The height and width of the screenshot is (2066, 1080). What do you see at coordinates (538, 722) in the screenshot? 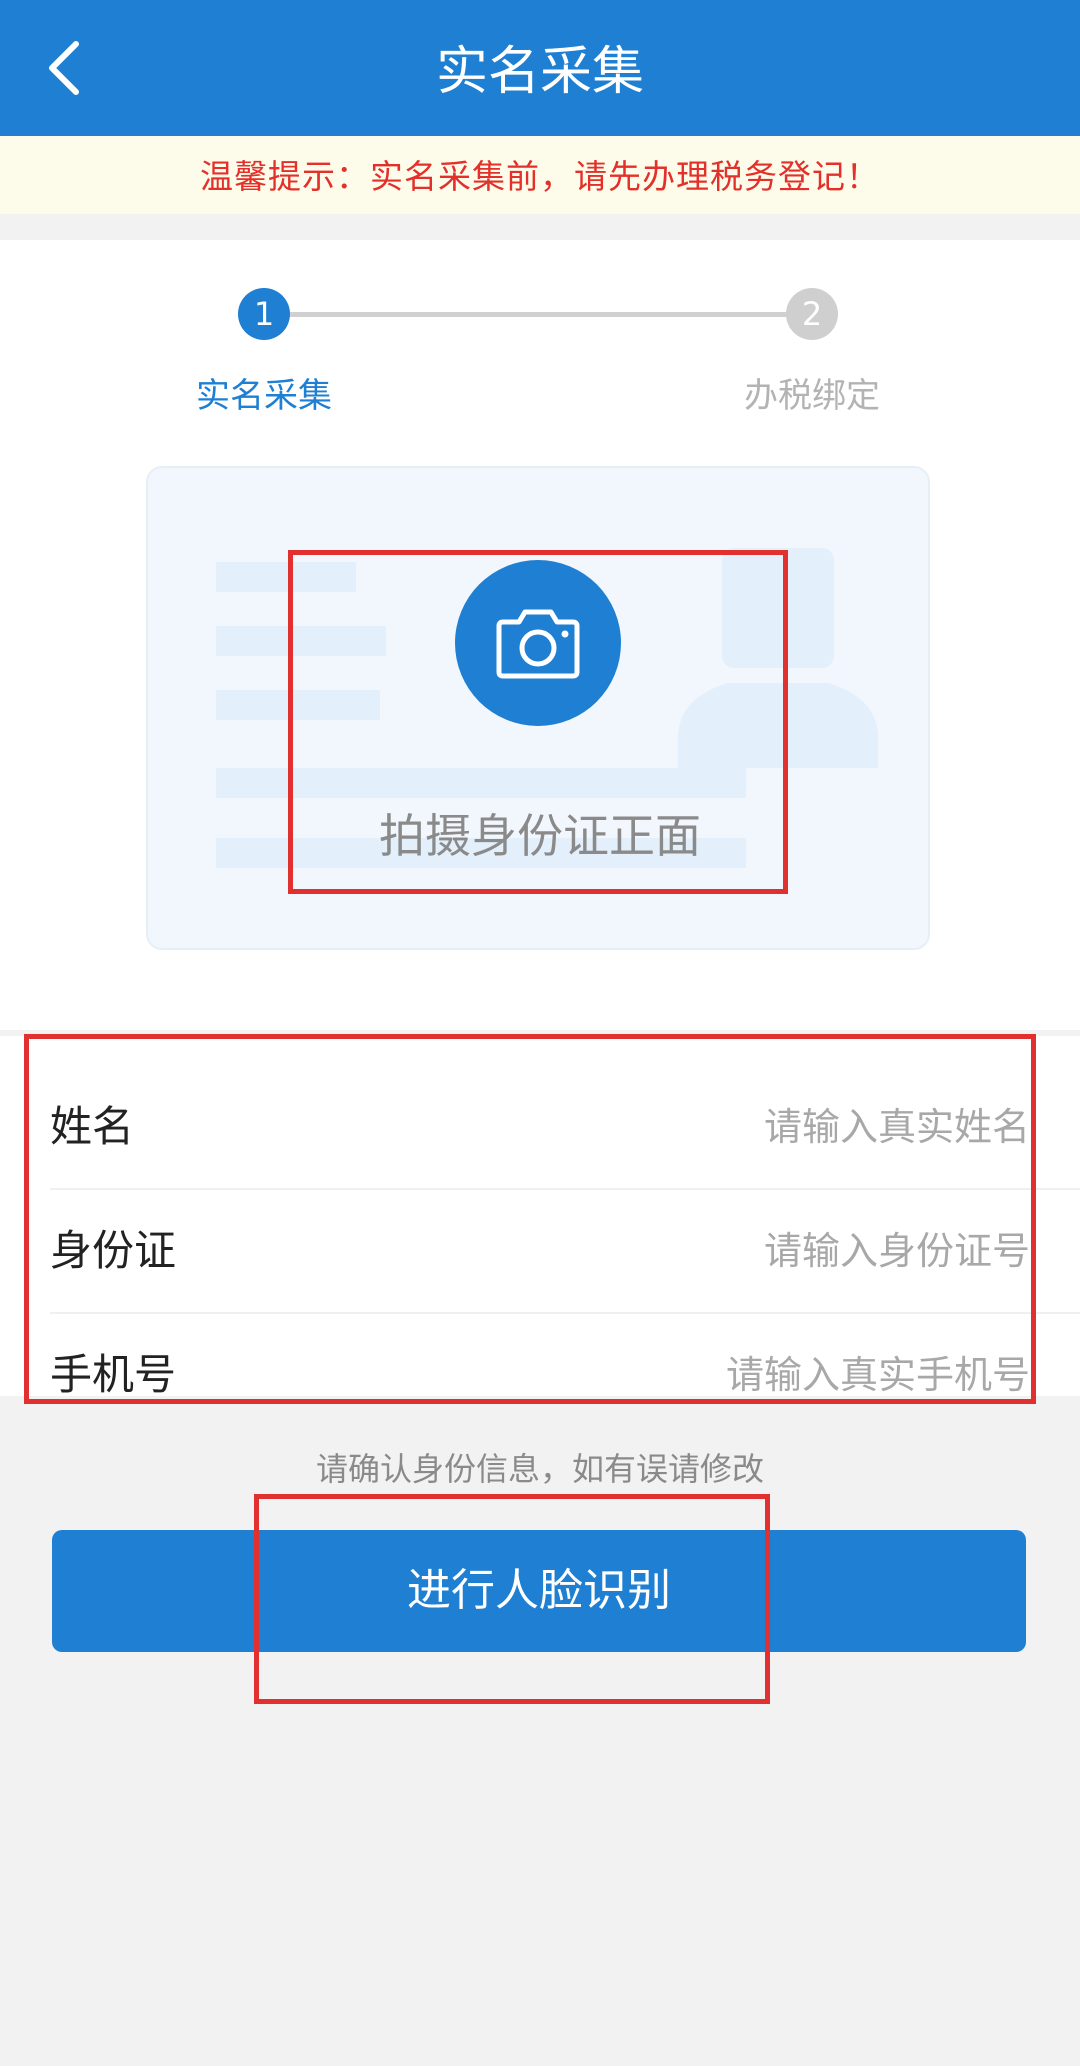
I see `annotation-box-capture` at bounding box center [538, 722].